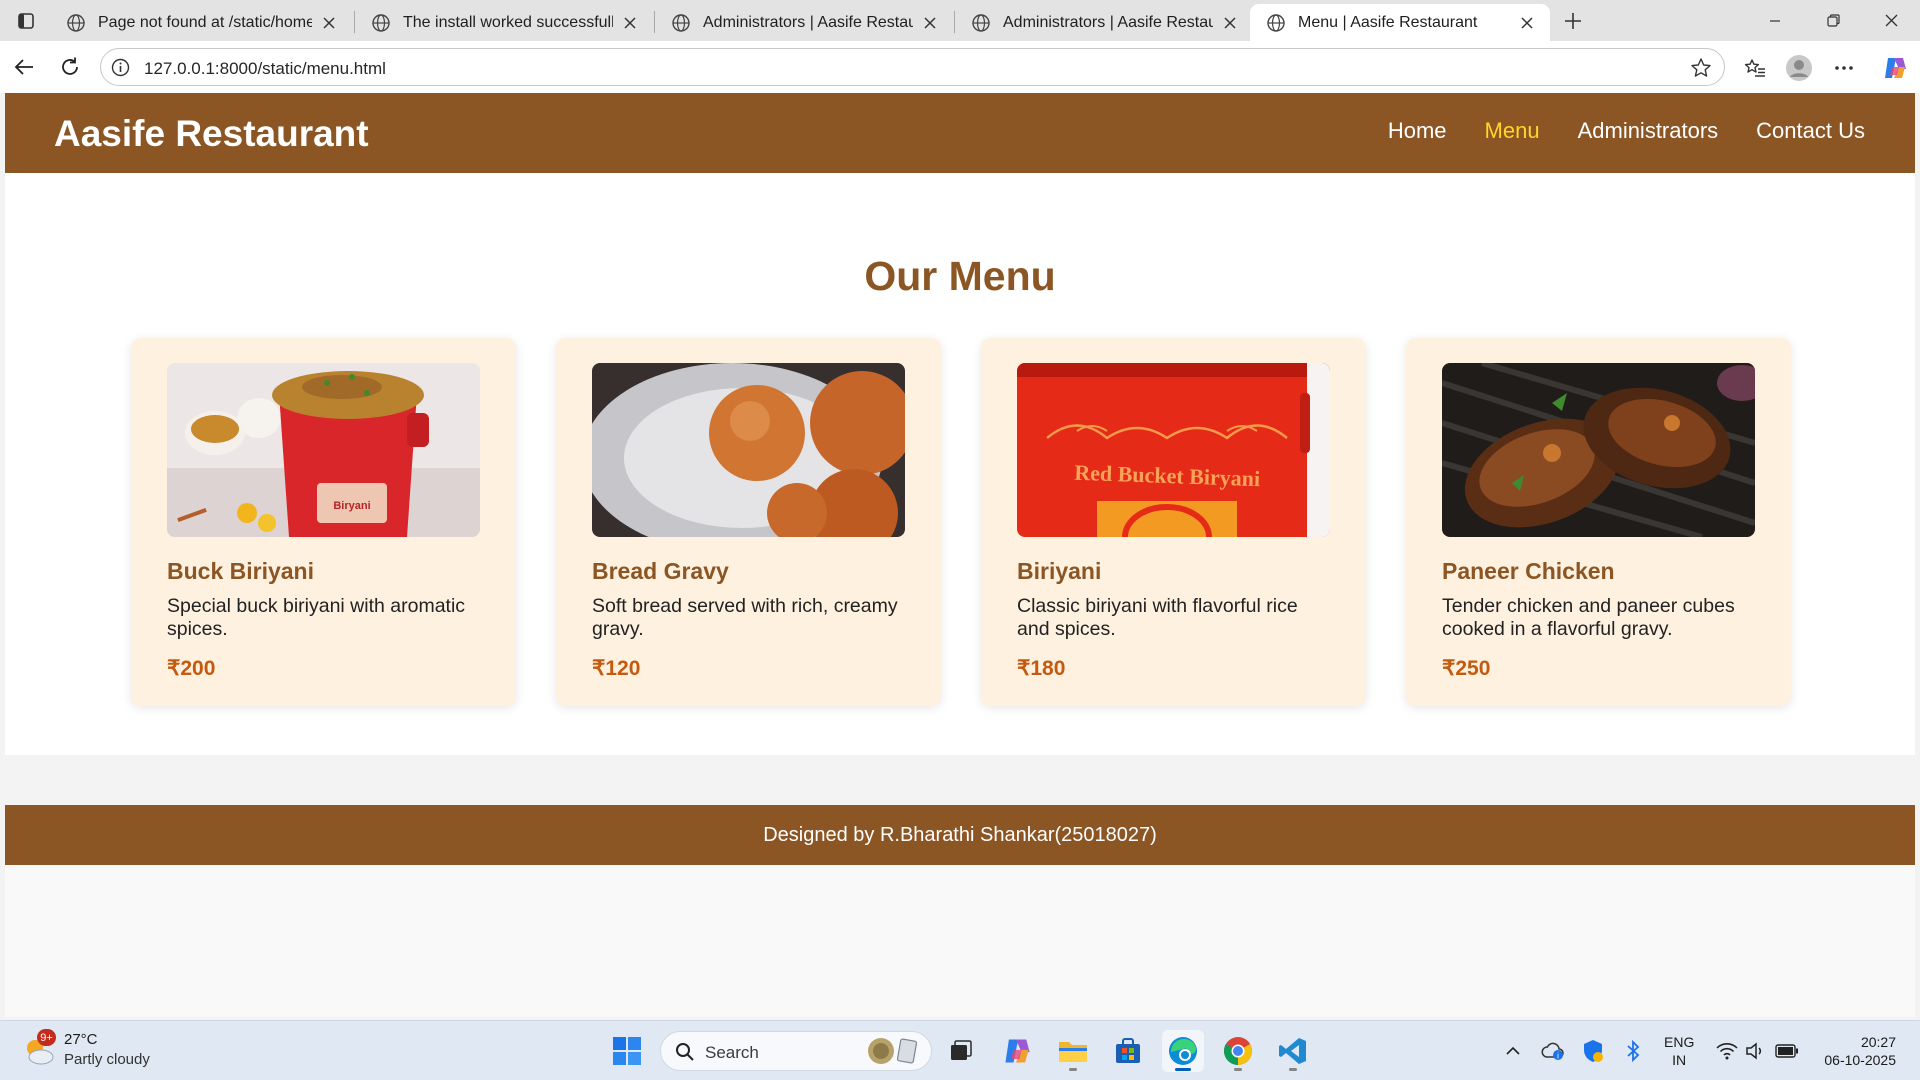  What do you see at coordinates (1593, 1051) in the screenshot?
I see `security-tray-button` at bounding box center [1593, 1051].